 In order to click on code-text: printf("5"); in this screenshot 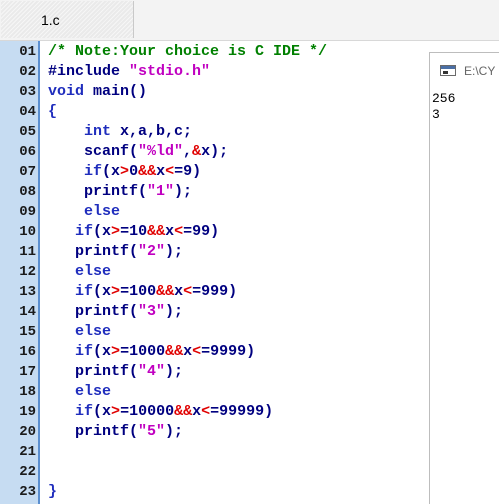, I will do `click(115, 432)`.